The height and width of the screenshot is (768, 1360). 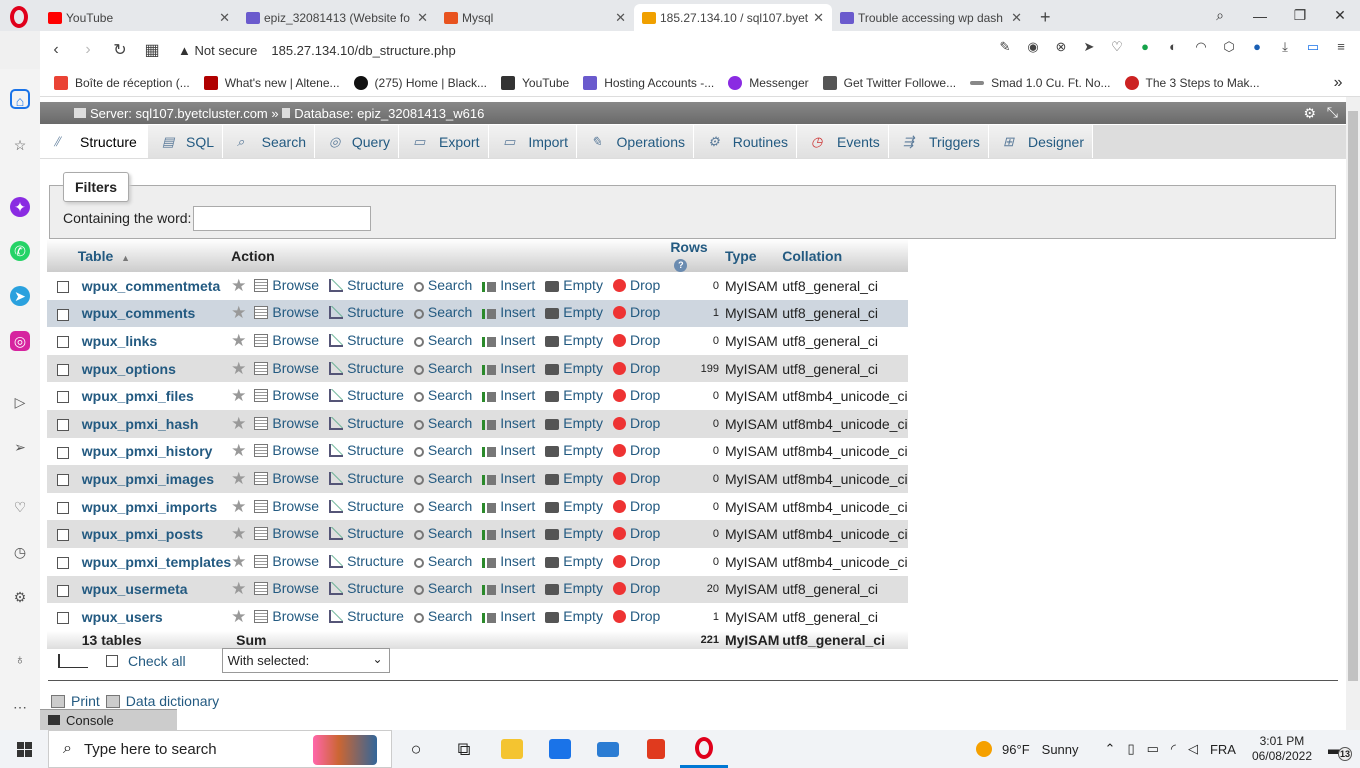 I want to click on taskbar-search: ⌕ Type here to search, so click(x=220, y=749).